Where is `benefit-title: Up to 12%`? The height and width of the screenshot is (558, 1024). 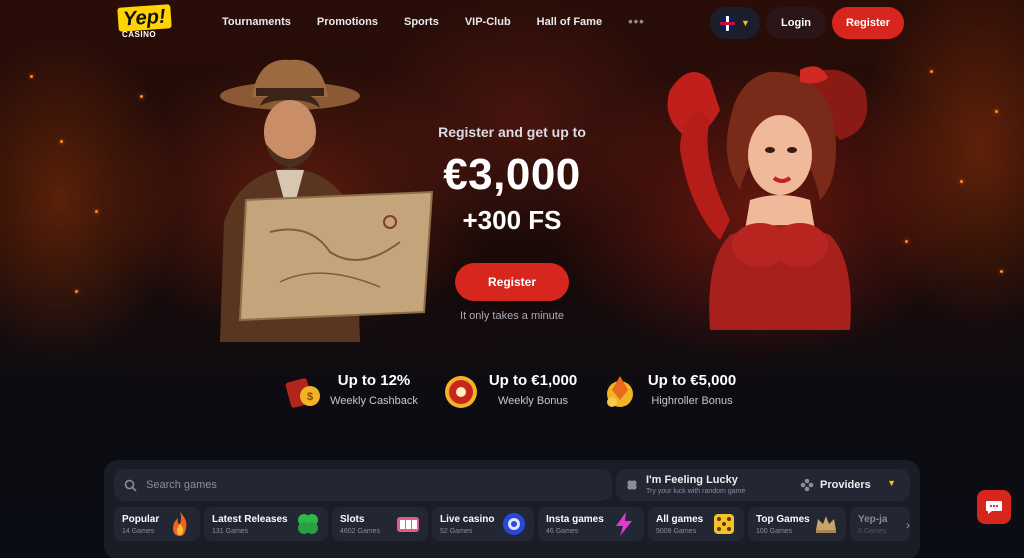 benefit-title: Up to 12% is located at coordinates (374, 380).